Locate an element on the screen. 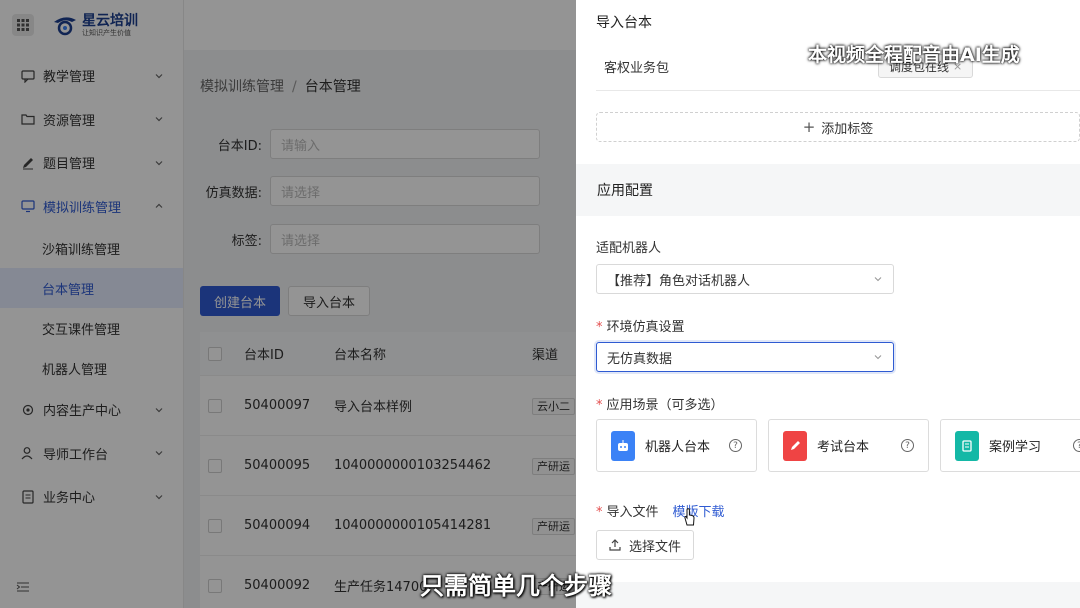  file-label: * 导入文件 模版下载 is located at coordinates (660, 510).